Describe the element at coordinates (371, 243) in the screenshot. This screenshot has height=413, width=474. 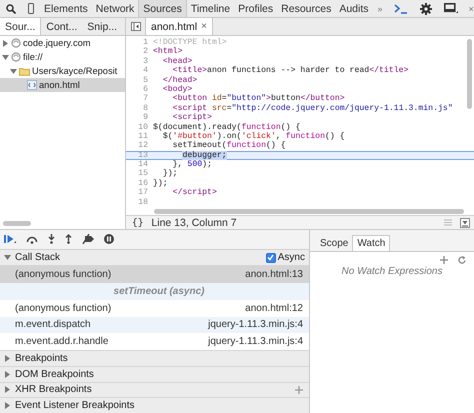
I see `sidebar-tab: Watch` at that location.